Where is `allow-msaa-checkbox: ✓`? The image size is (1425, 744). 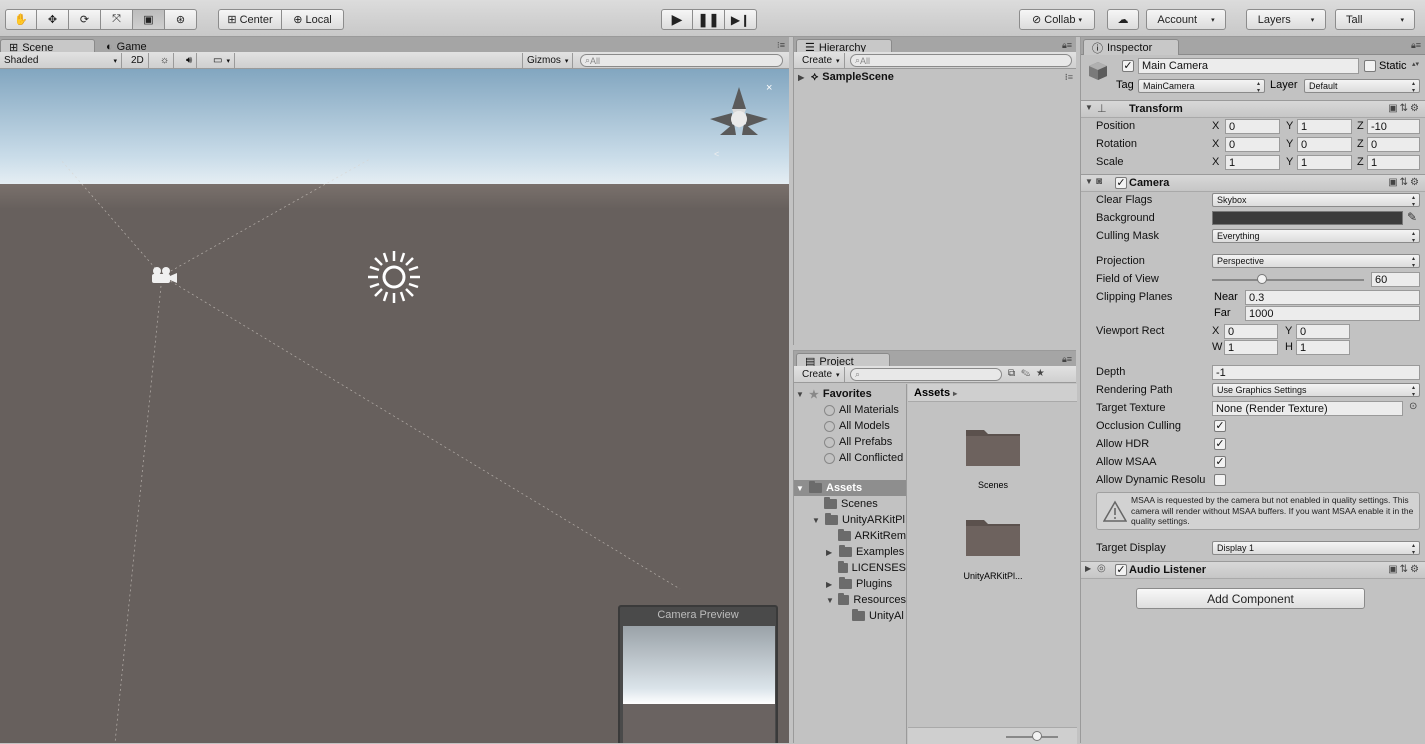 allow-msaa-checkbox: ✓ is located at coordinates (1220, 462).